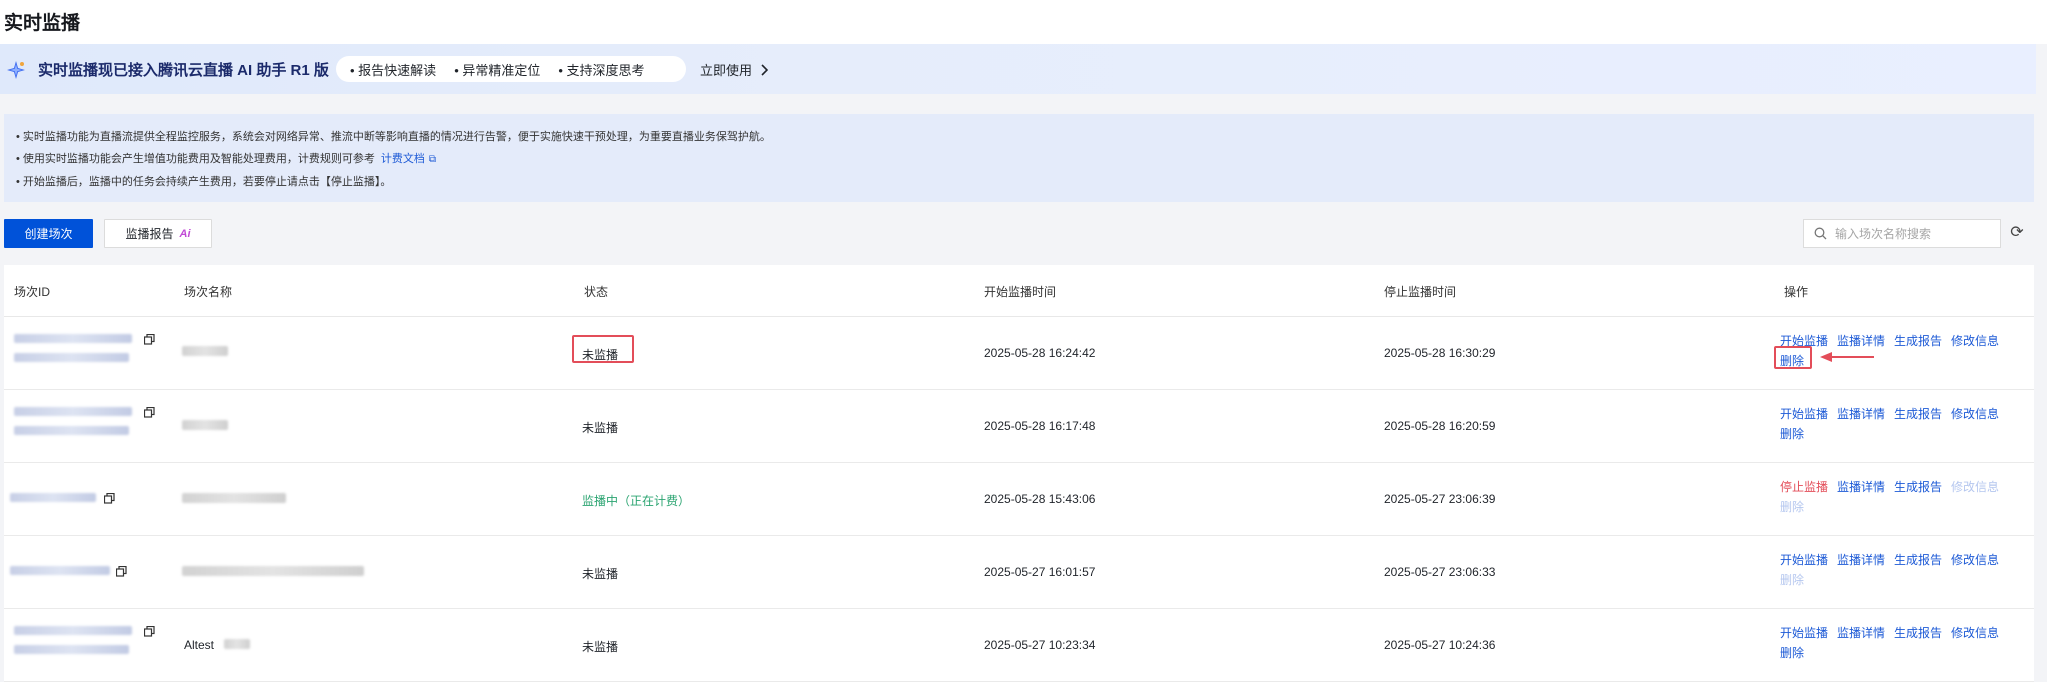 This screenshot has height=682, width=2047. What do you see at coordinates (48, 233) in the screenshot?
I see `create-session-button: 创建场次` at bounding box center [48, 233].